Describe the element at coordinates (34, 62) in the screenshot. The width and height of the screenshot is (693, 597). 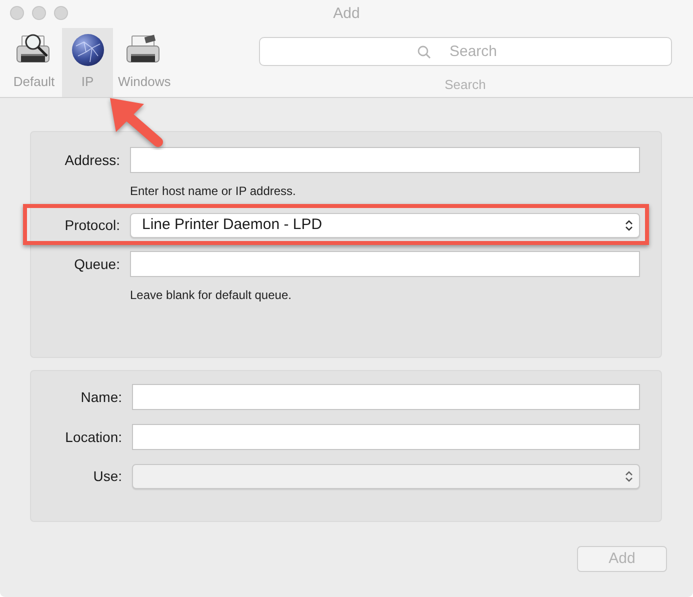
I see `toolbar-tab: Default` at that location.